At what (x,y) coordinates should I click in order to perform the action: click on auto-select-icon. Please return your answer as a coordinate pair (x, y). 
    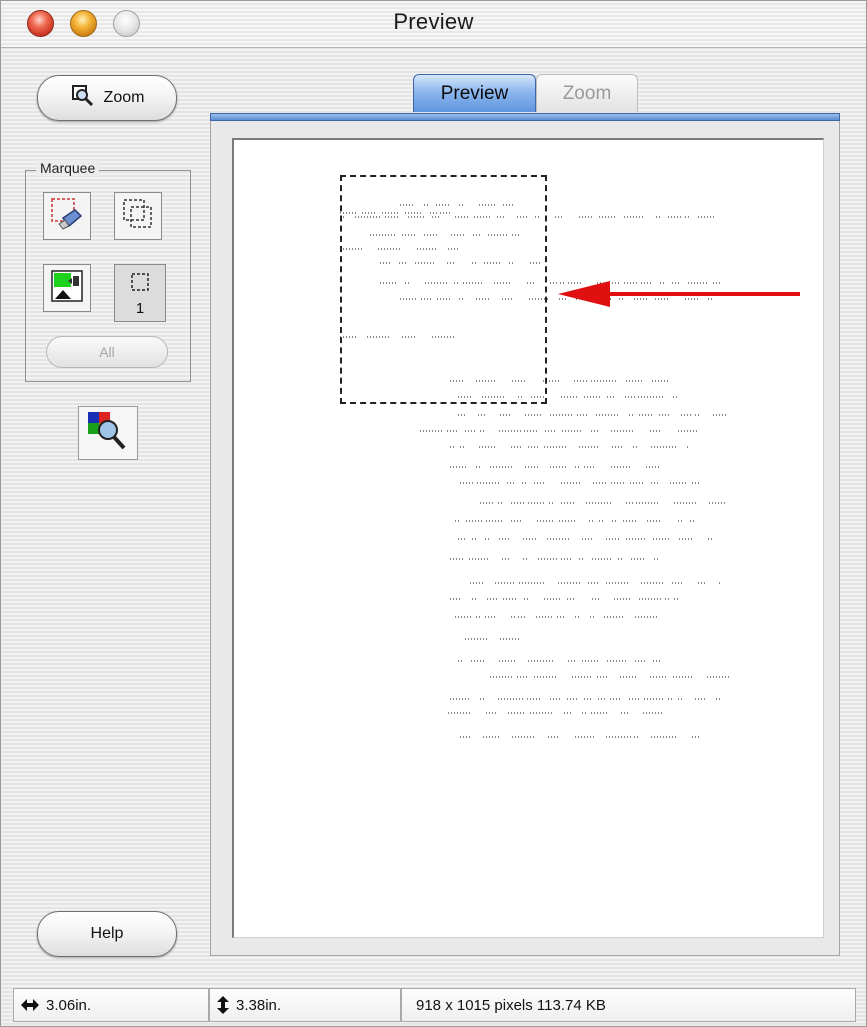
    Looking at the image, I should click on (67, 288).